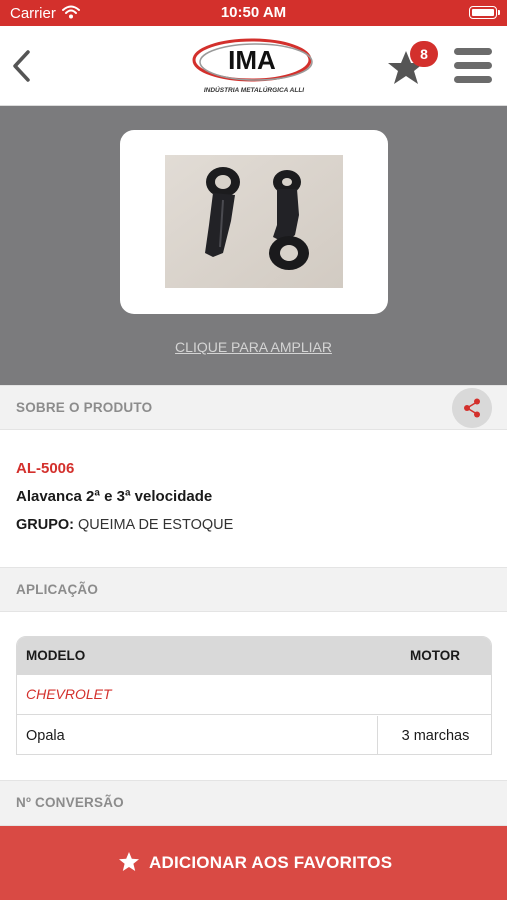 The width and height of the screenshot is (507, 900). I want to click on section-title: APLICAÇÃO, so click(57, 589).